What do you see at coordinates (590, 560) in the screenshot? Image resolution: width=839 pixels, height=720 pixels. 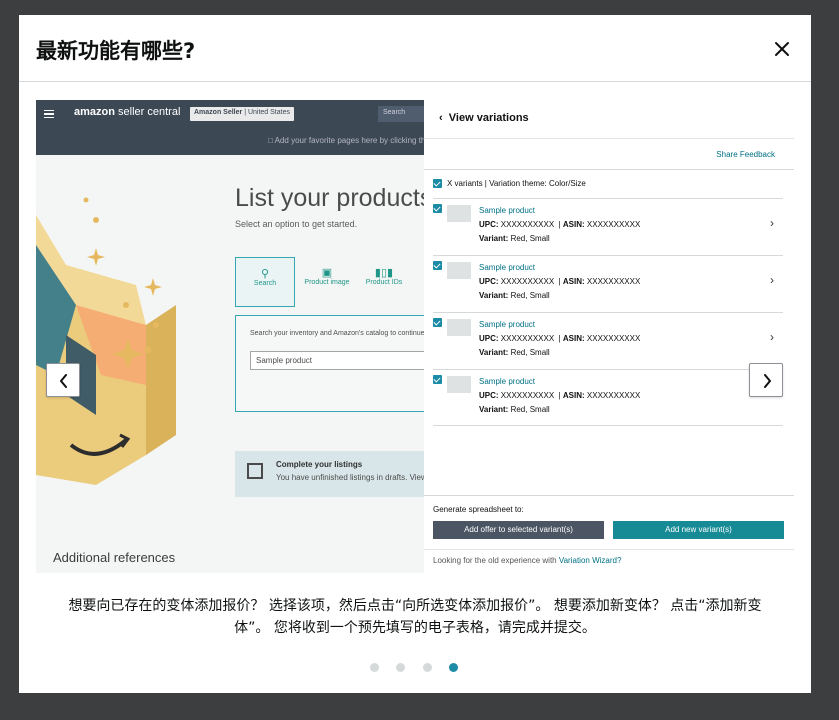 I see `variation-wizard-link: Variation Wizard?` at bounding box center [590, 560].